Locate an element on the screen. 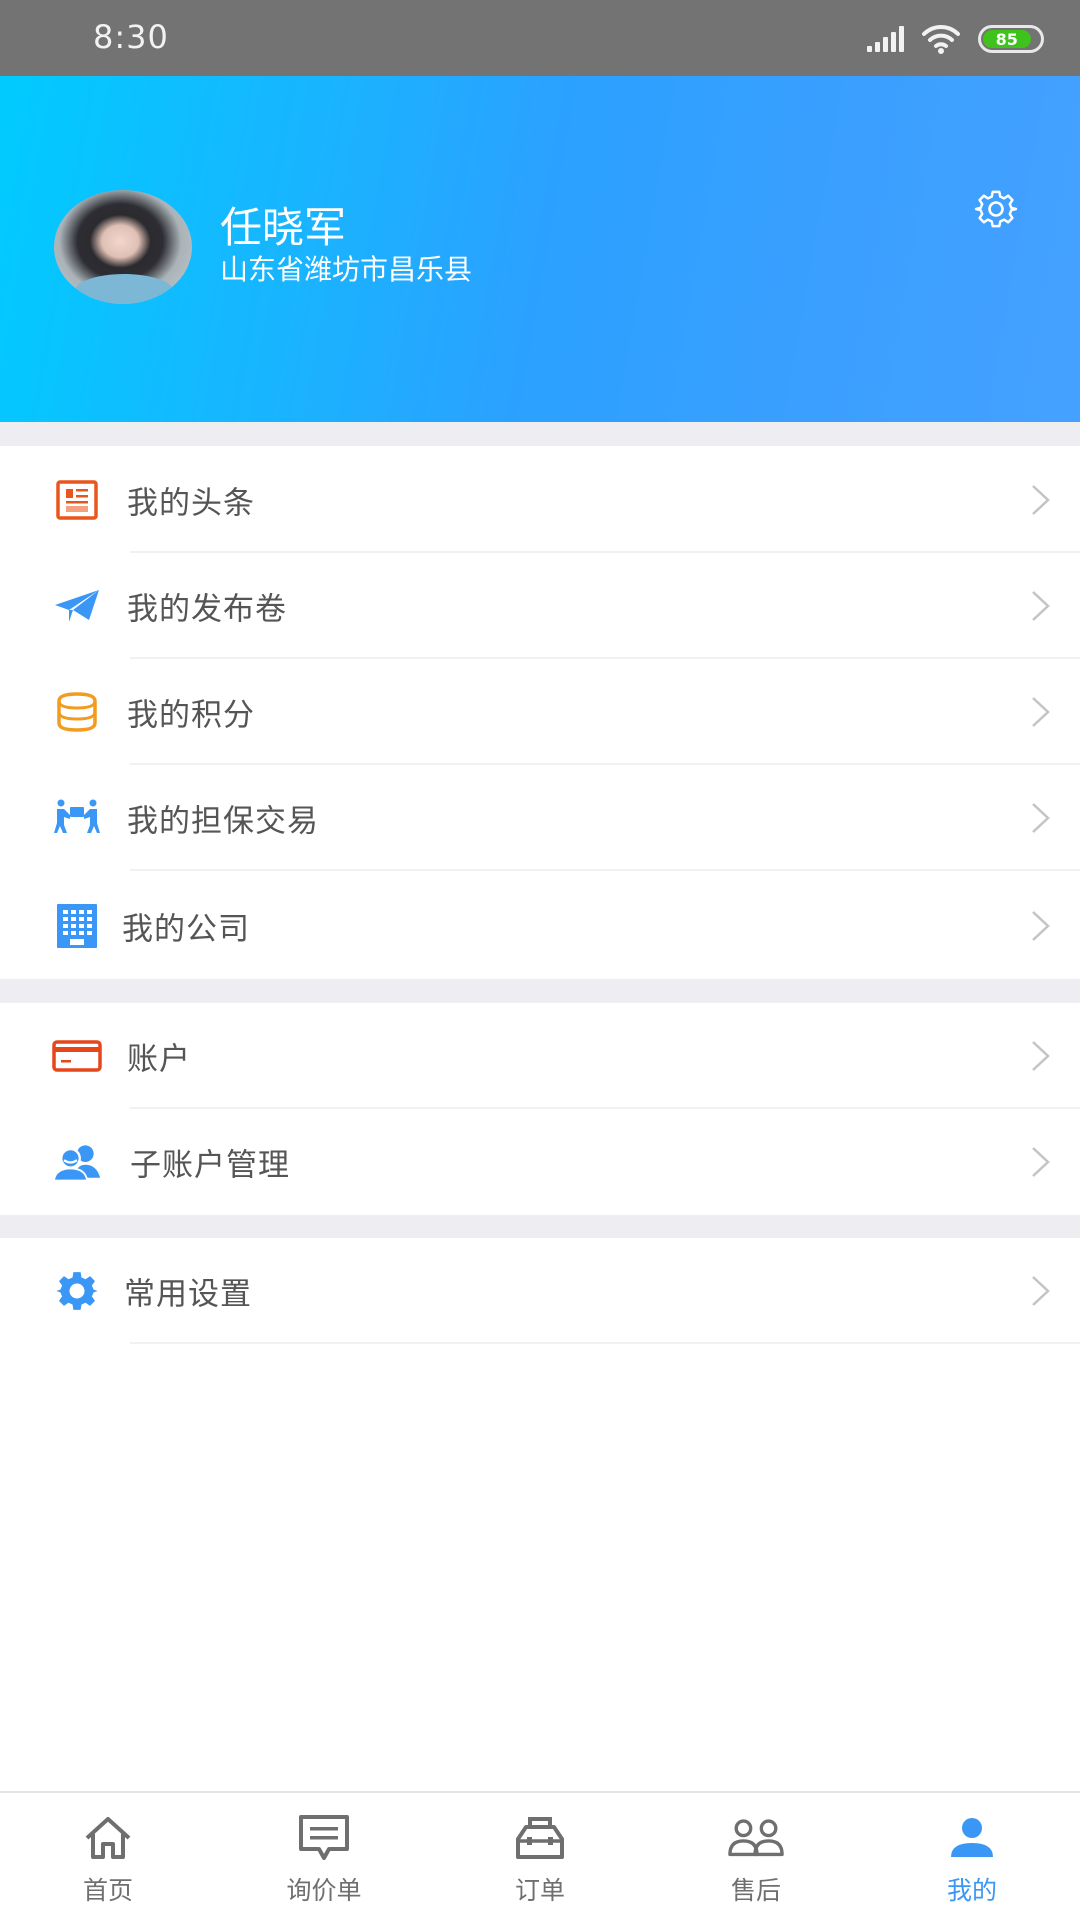 This screenshot has height=1920, width=1080. menu-item-my-points: 我的积分 is located at coordinates (540, 712).